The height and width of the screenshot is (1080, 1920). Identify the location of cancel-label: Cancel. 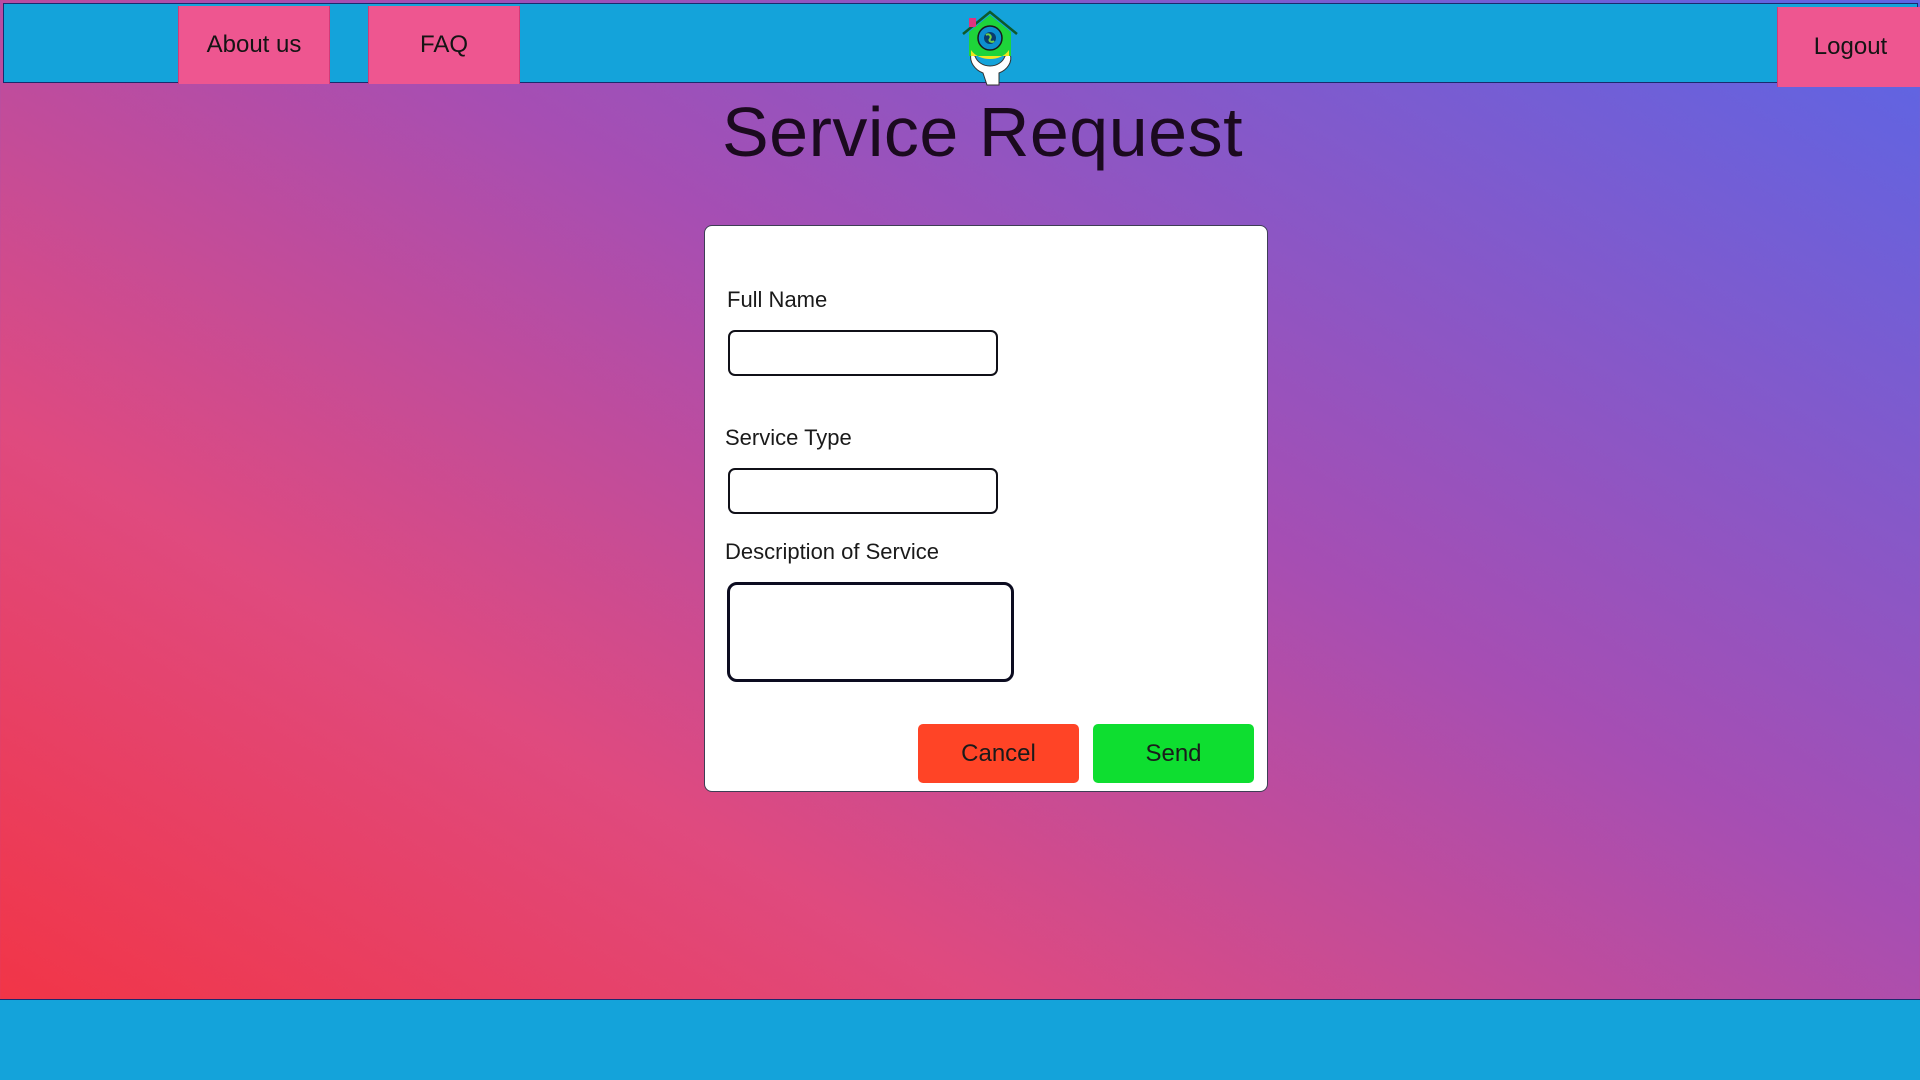
(998, 753).